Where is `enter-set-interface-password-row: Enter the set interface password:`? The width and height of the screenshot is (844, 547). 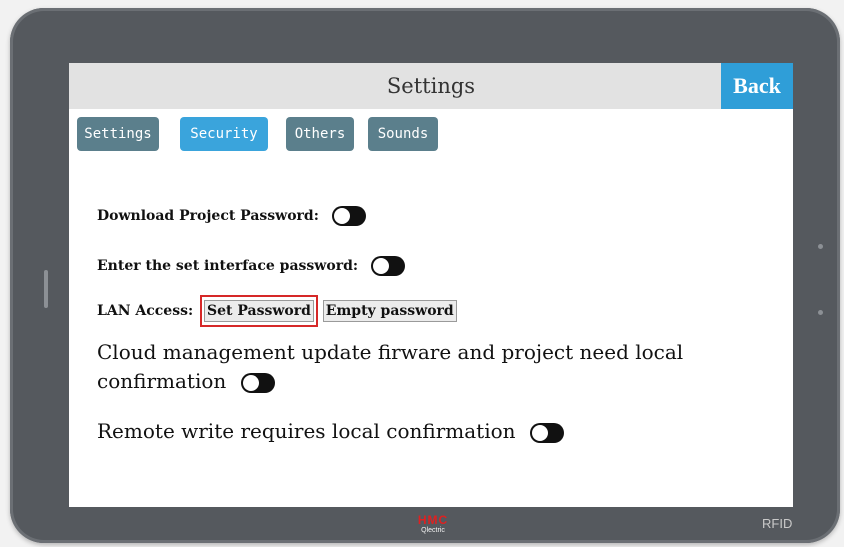
enter-set-interface-password-row: Enter the set interface password: is located at coordinates (251, 266).